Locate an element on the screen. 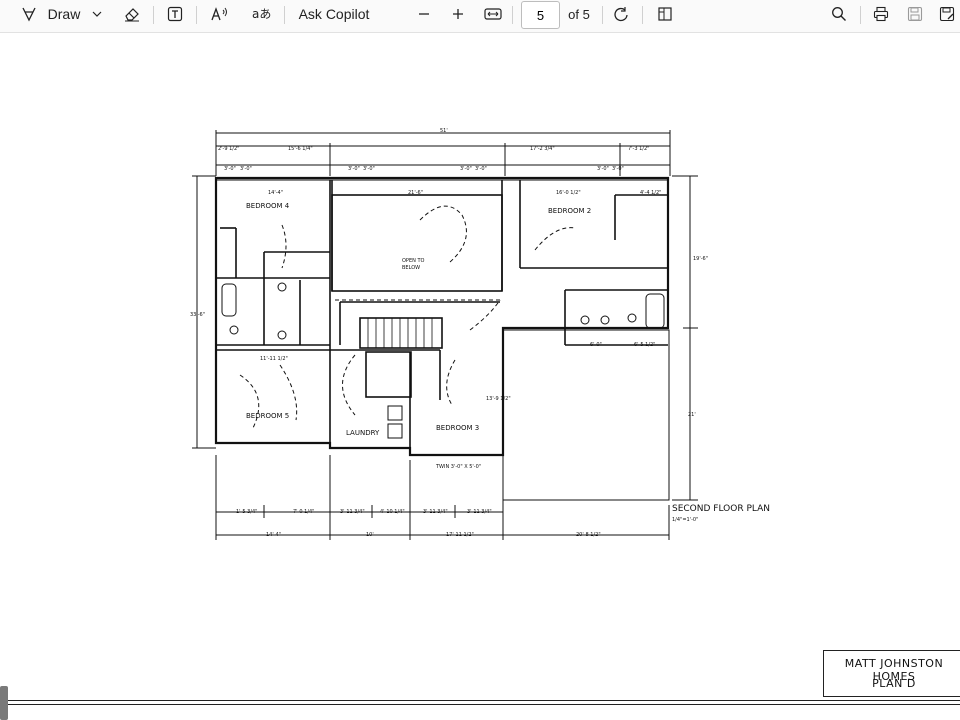 The height and width of the screenshot is (720, 960). open-to-below-line1: OPEN TO is located at coordinates (413, 261).